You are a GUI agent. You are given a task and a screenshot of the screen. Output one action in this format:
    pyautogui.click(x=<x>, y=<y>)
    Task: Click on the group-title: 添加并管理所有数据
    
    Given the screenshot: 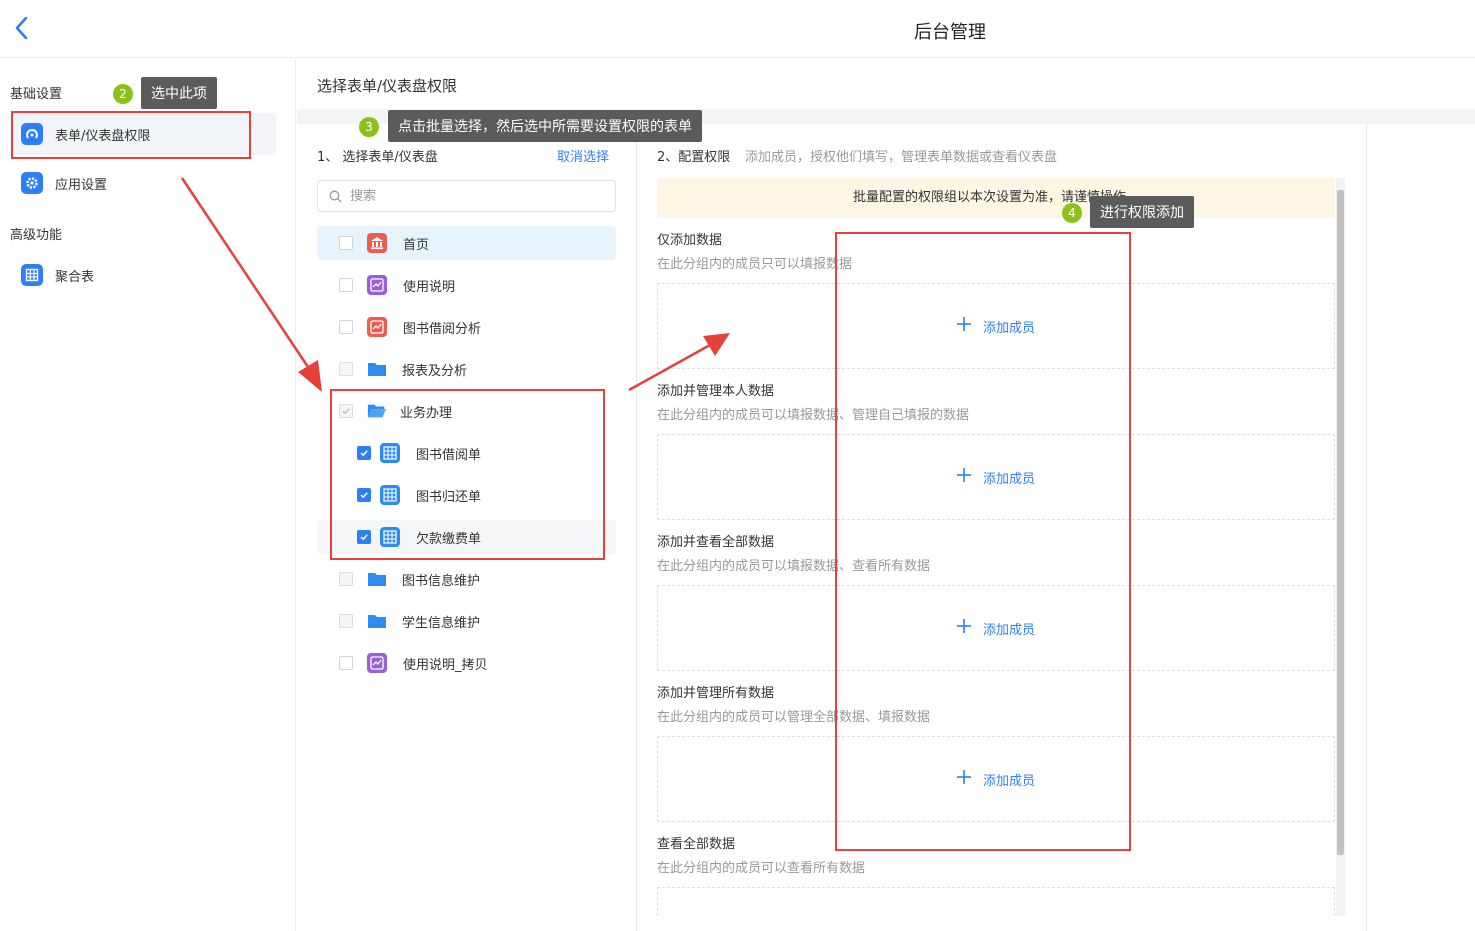 What is the action you would take?
    pyautogui.click(x=716, y=693)
    